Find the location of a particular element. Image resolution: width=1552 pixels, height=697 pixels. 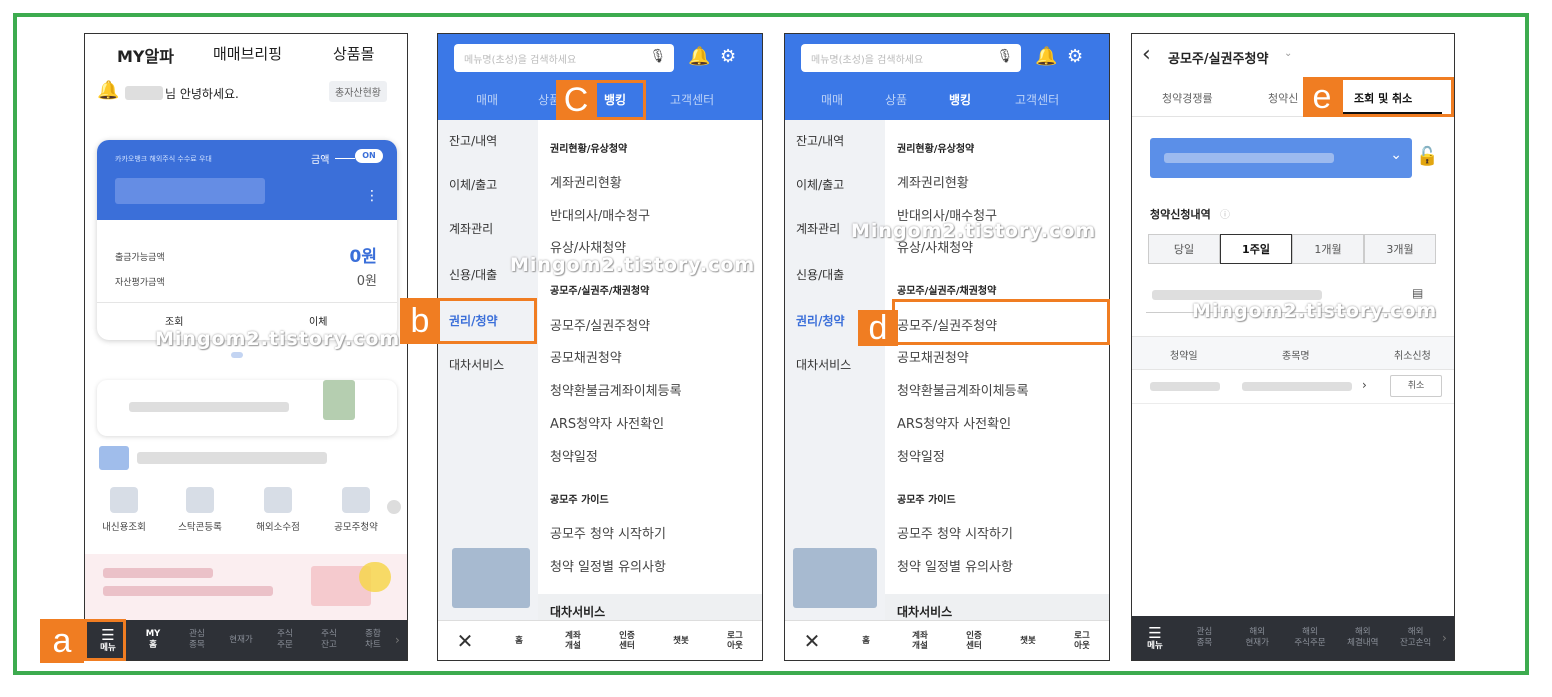

menu-item-dissent: 반대의사/매수청구 is located at coordinates (600, 214).